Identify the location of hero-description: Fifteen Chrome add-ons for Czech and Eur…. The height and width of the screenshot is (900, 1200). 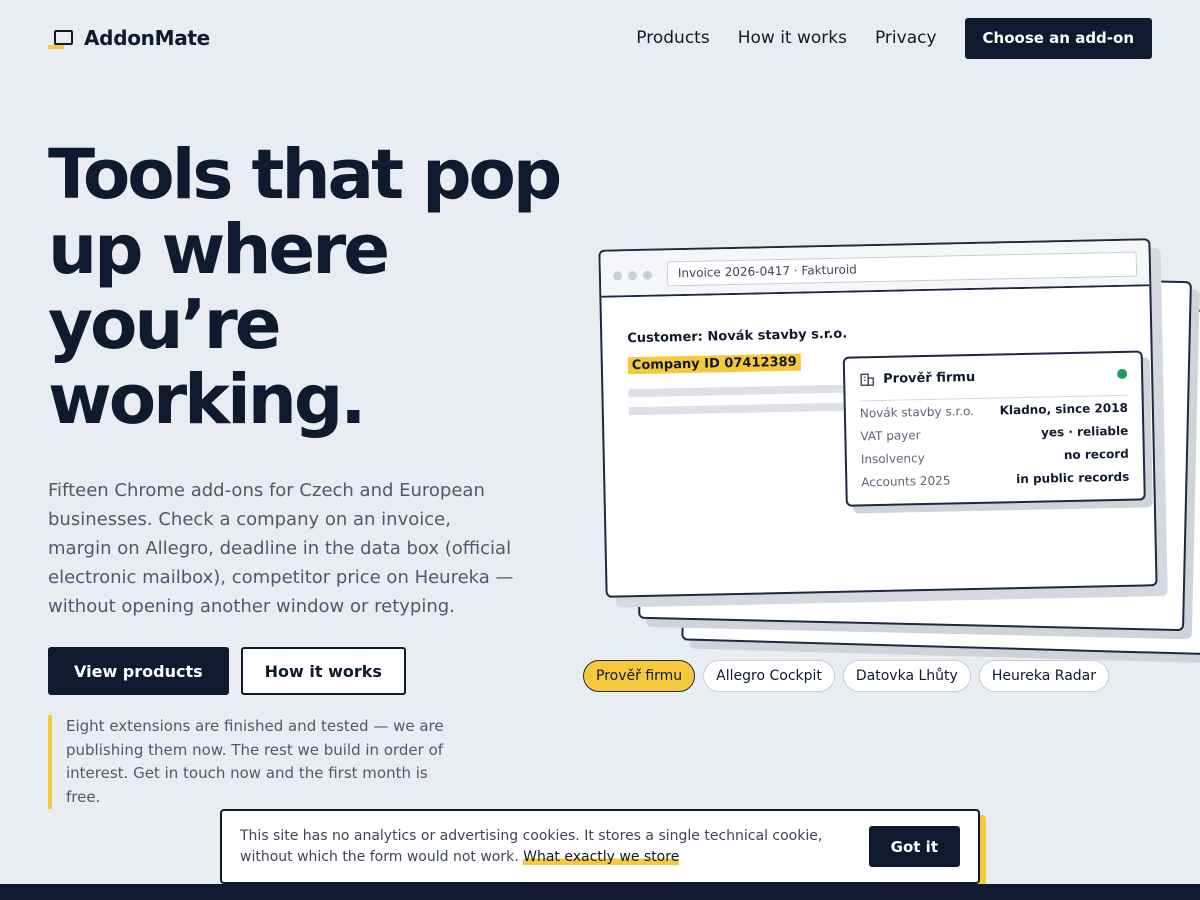
(281, 548).